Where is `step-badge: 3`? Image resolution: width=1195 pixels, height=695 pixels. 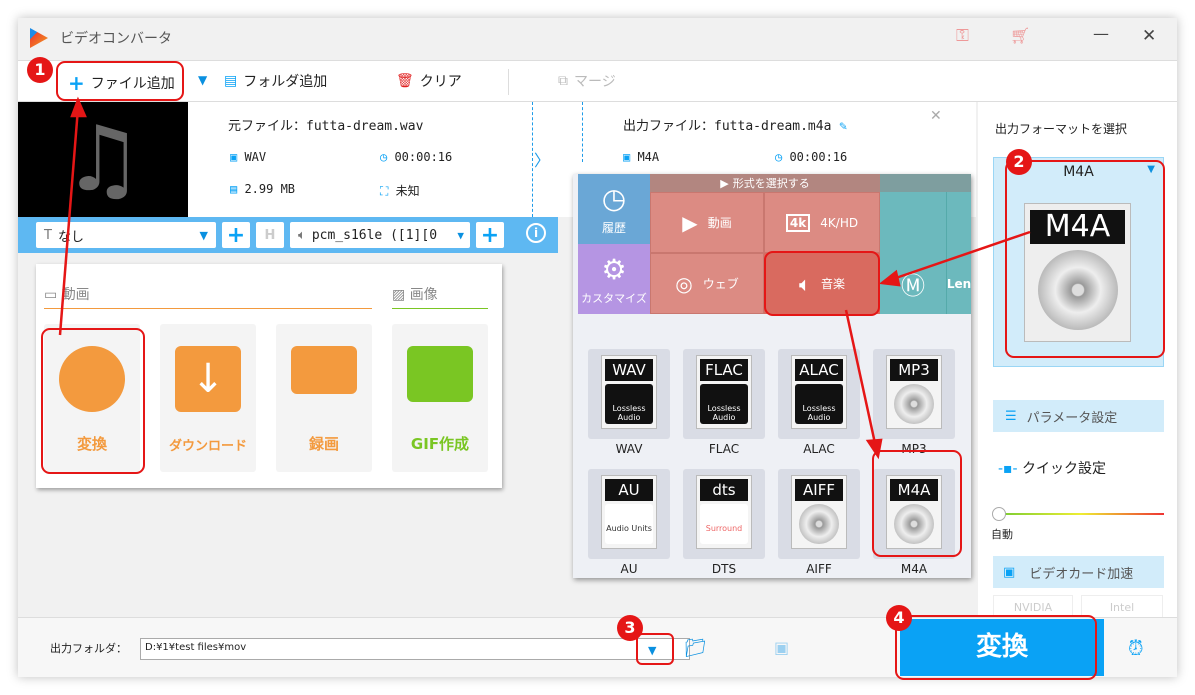 step-badge: 3 is located at coordinates (630, 628).